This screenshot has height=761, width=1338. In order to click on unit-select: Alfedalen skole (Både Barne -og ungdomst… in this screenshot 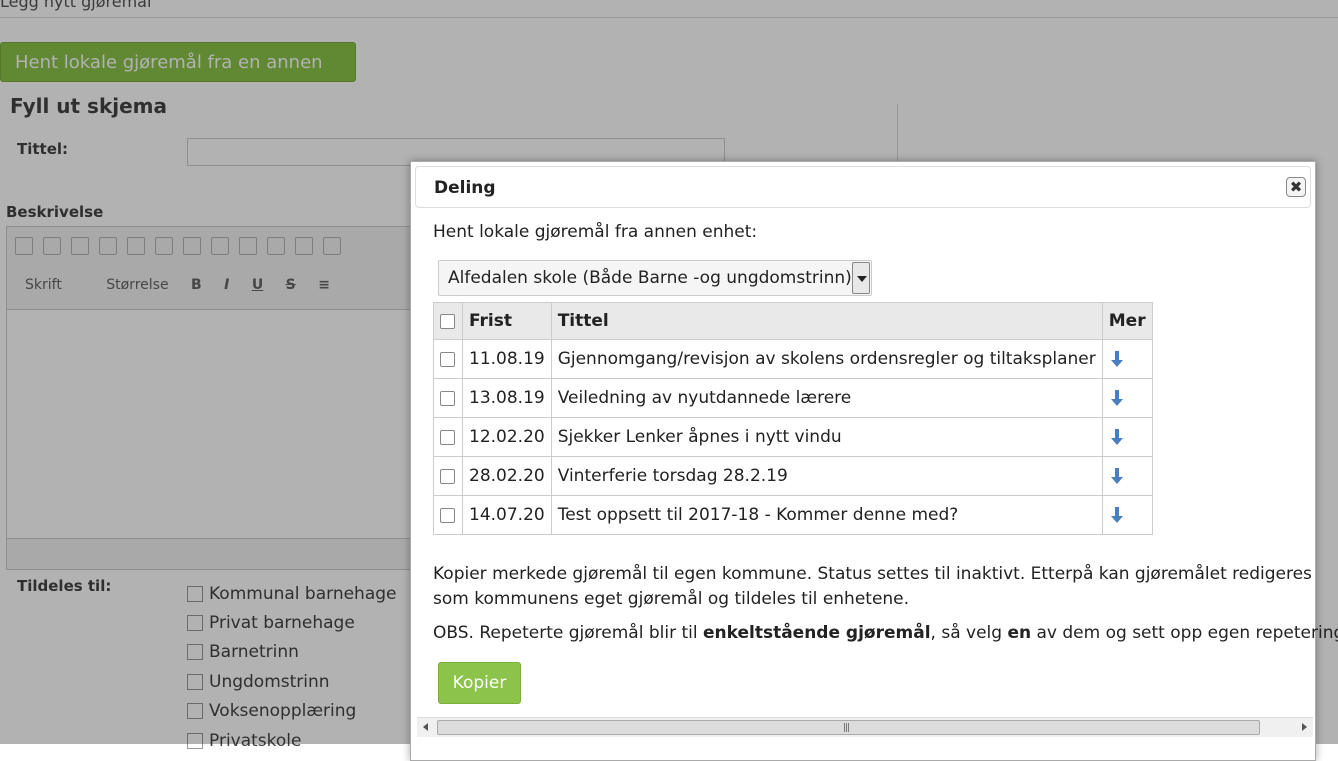, I will do `click(655, 278)`.